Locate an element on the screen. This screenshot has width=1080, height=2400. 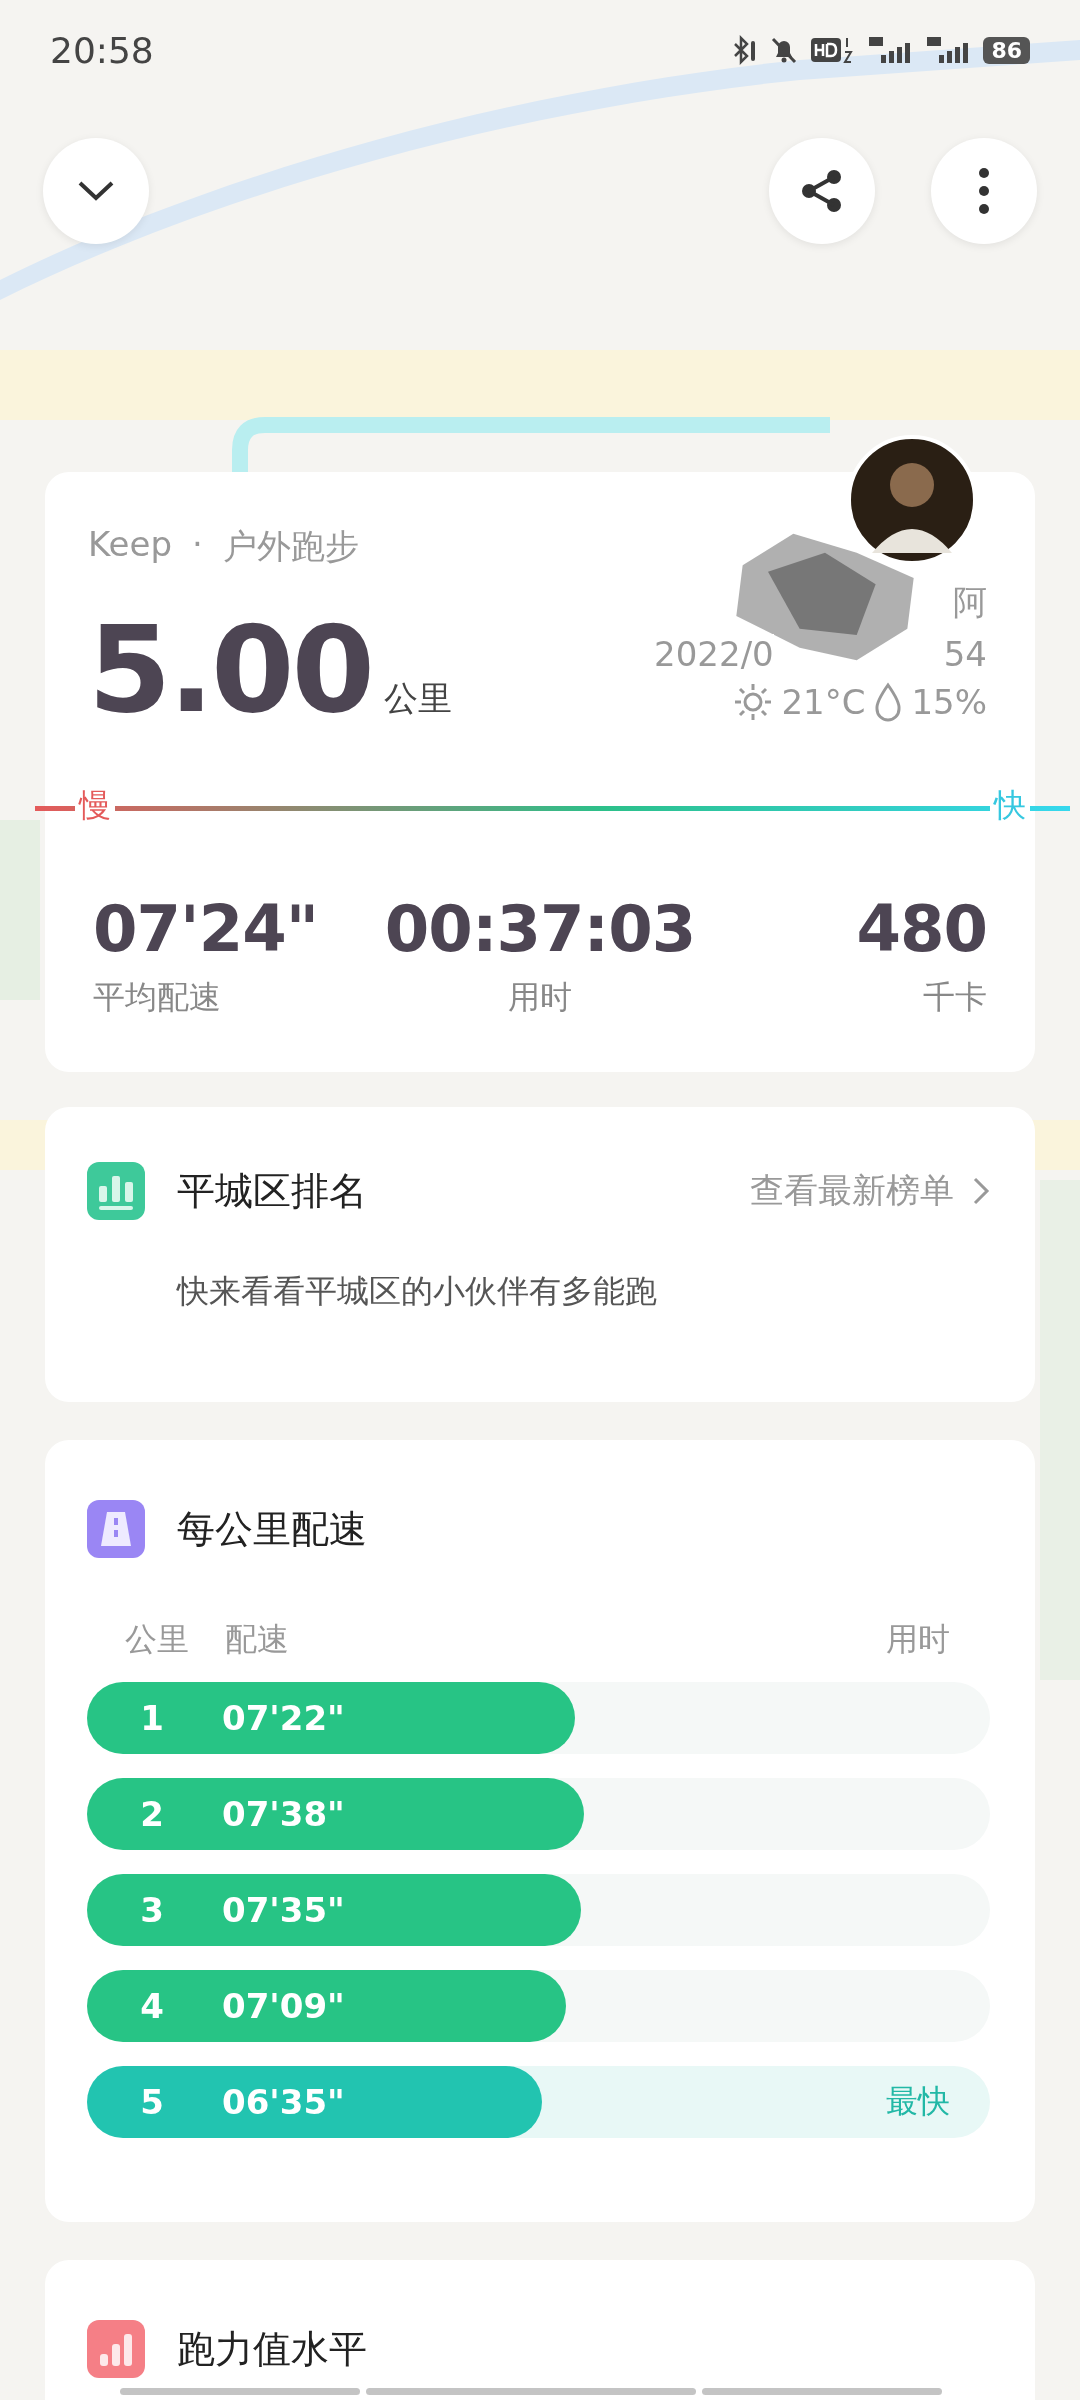
sun-icon is located at coordinates (753, 702).